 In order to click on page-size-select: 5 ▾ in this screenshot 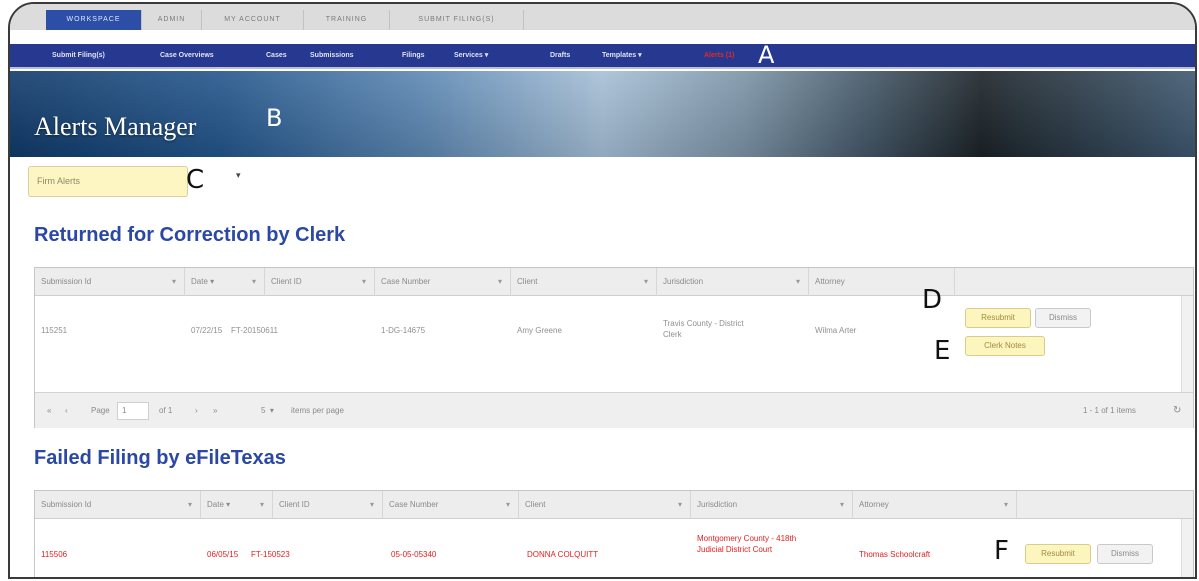, I will do `click(267, 411)`.